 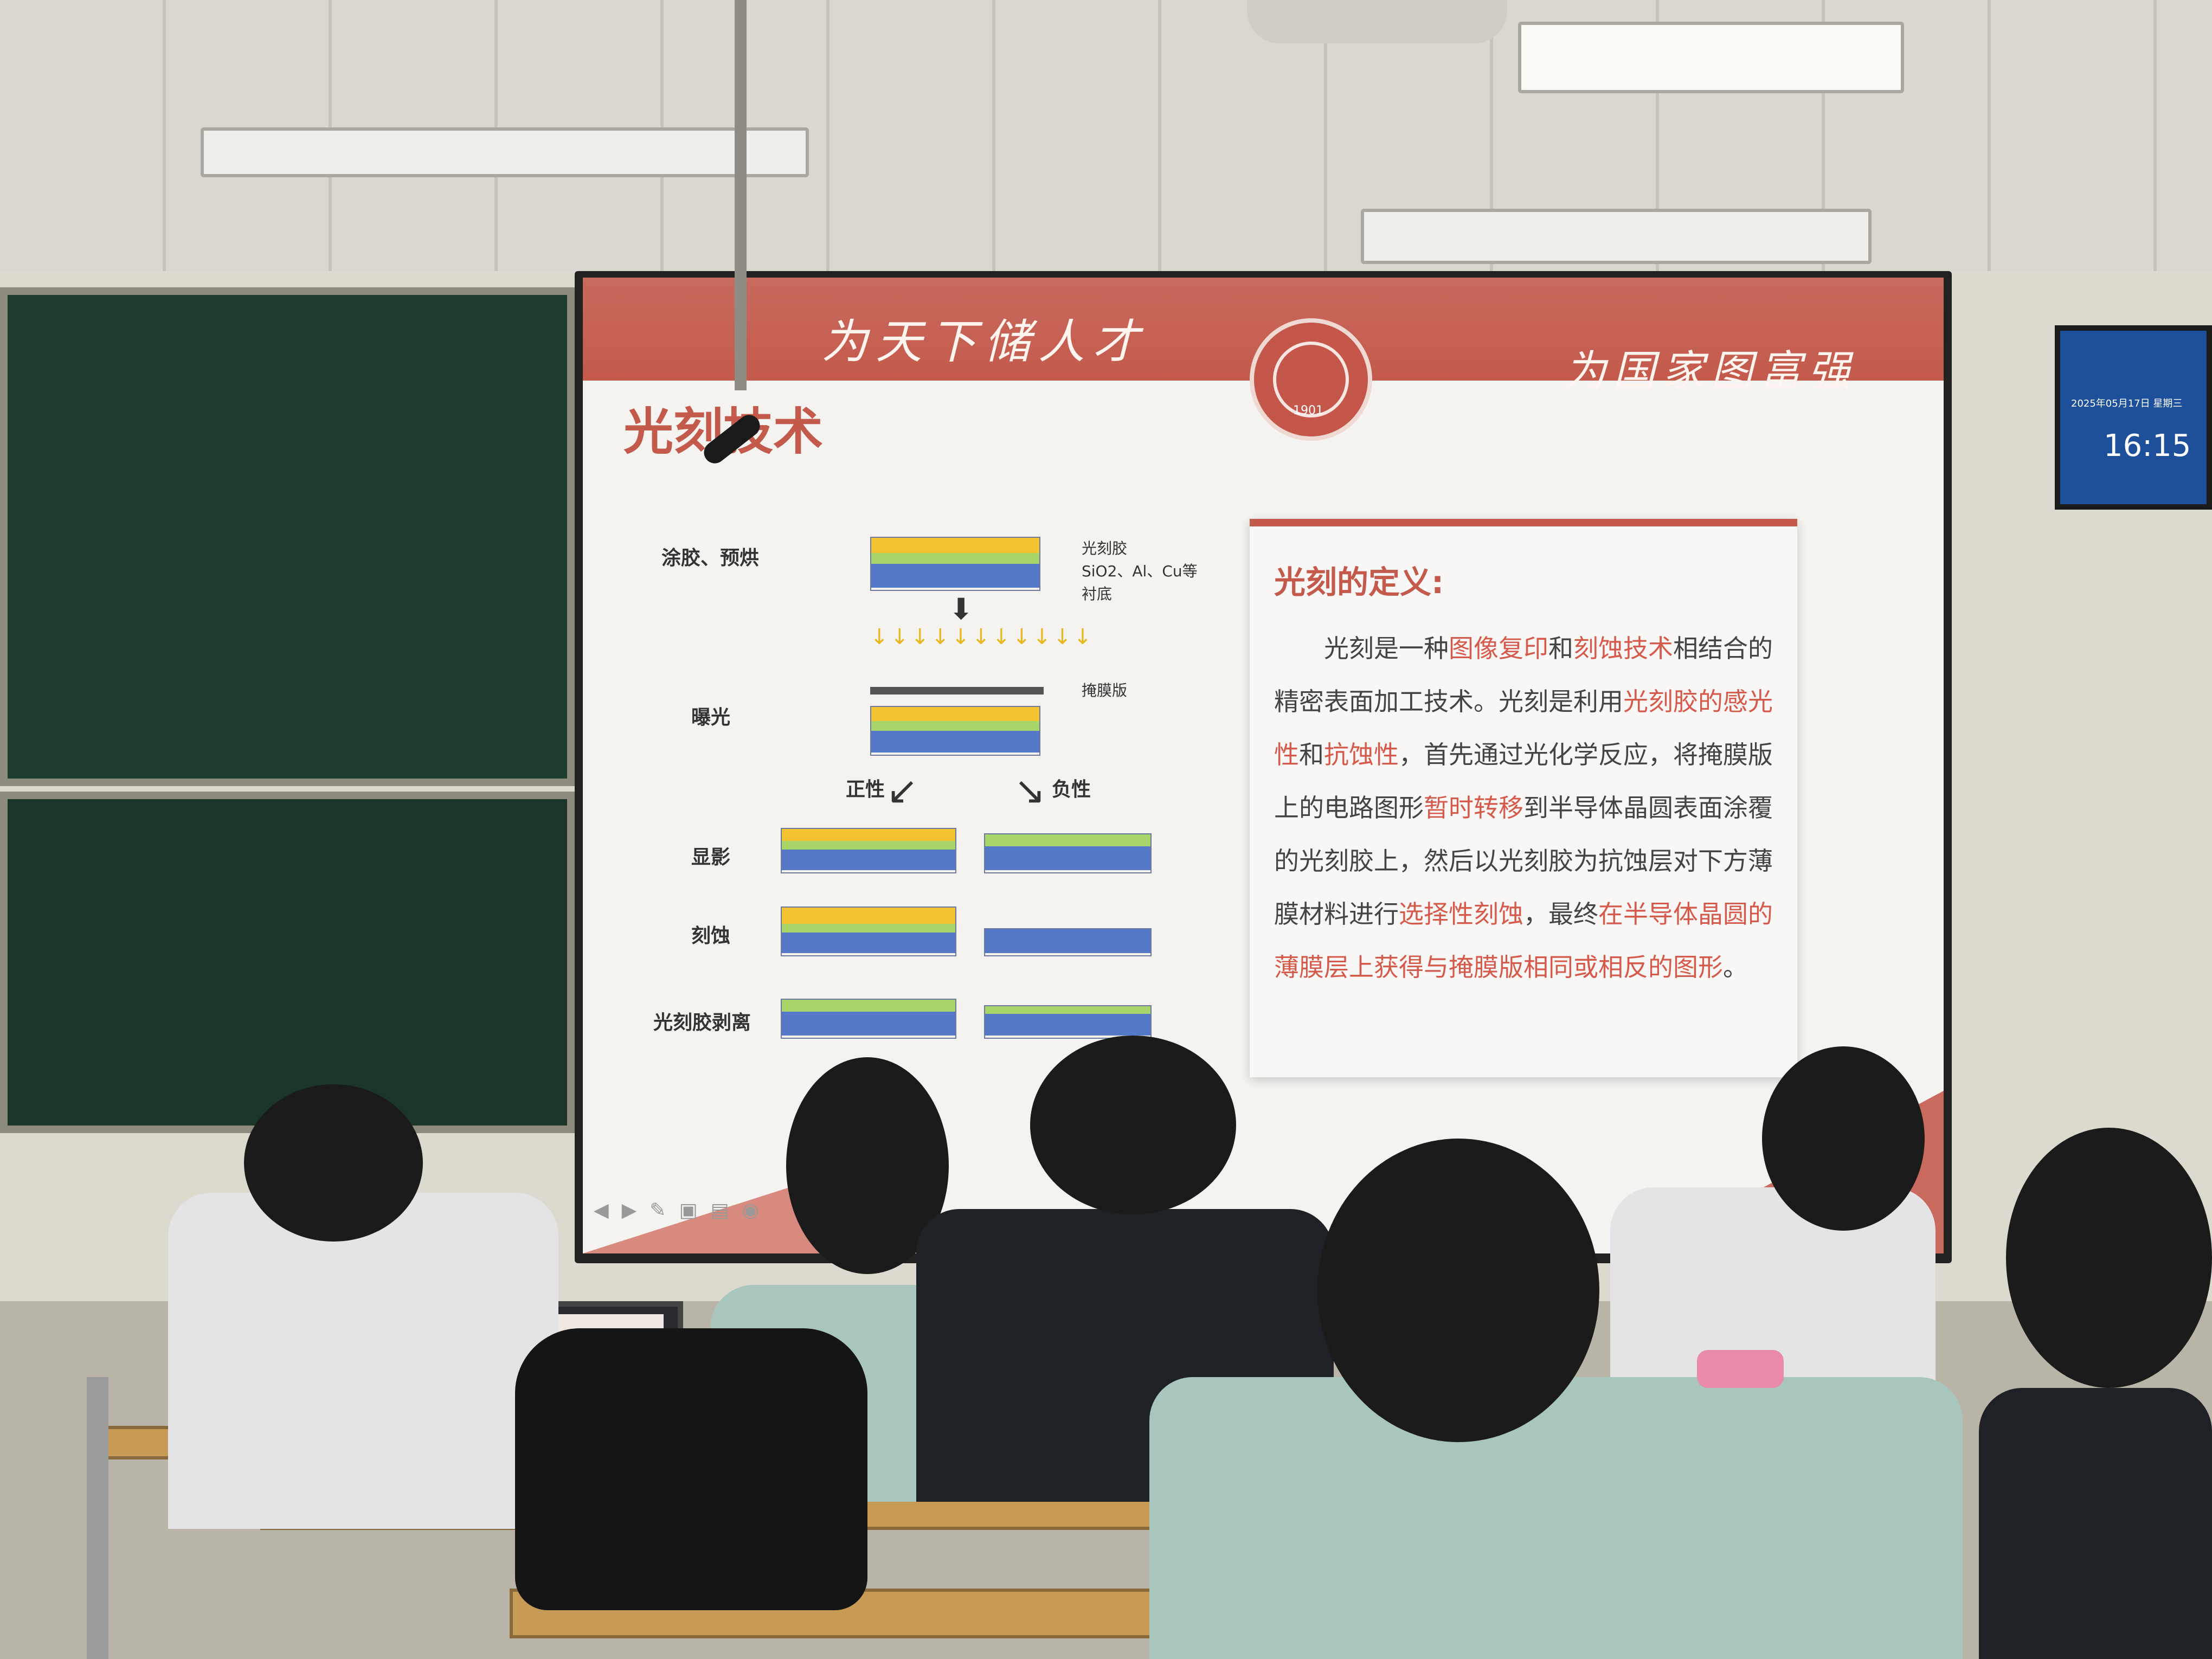 I want to click on strip-negative, so click(x=1068, y=1022).